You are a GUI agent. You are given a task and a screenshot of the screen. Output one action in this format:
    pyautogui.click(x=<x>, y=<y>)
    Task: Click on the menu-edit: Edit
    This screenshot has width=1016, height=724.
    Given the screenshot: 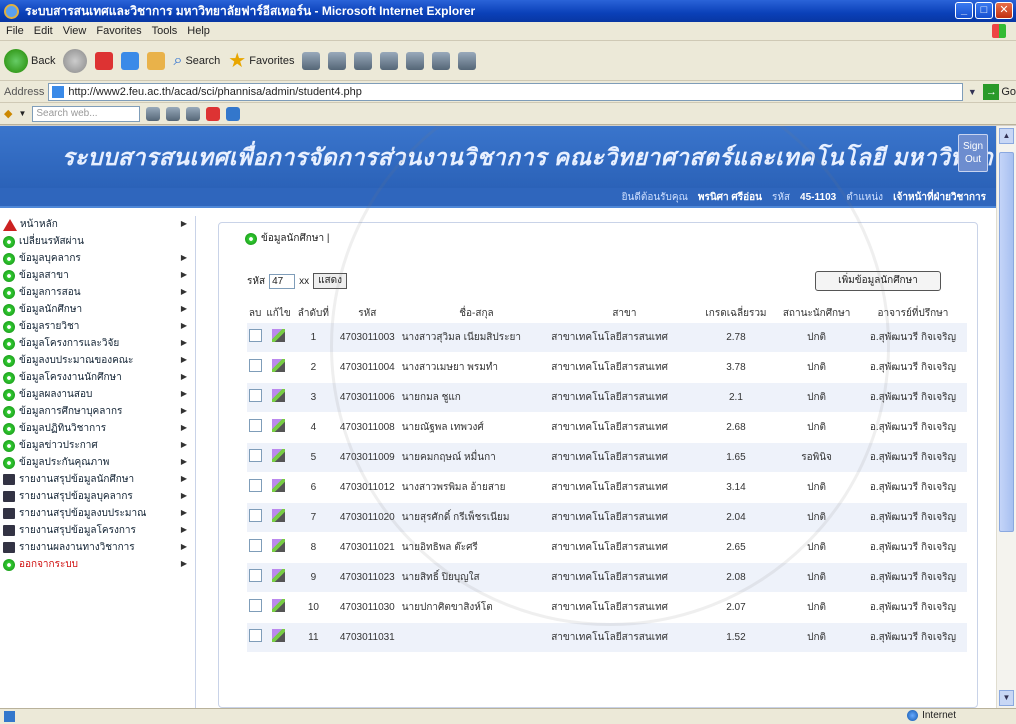 What is the action you would take?
    pyautogui.click(x=43, y=31)
    